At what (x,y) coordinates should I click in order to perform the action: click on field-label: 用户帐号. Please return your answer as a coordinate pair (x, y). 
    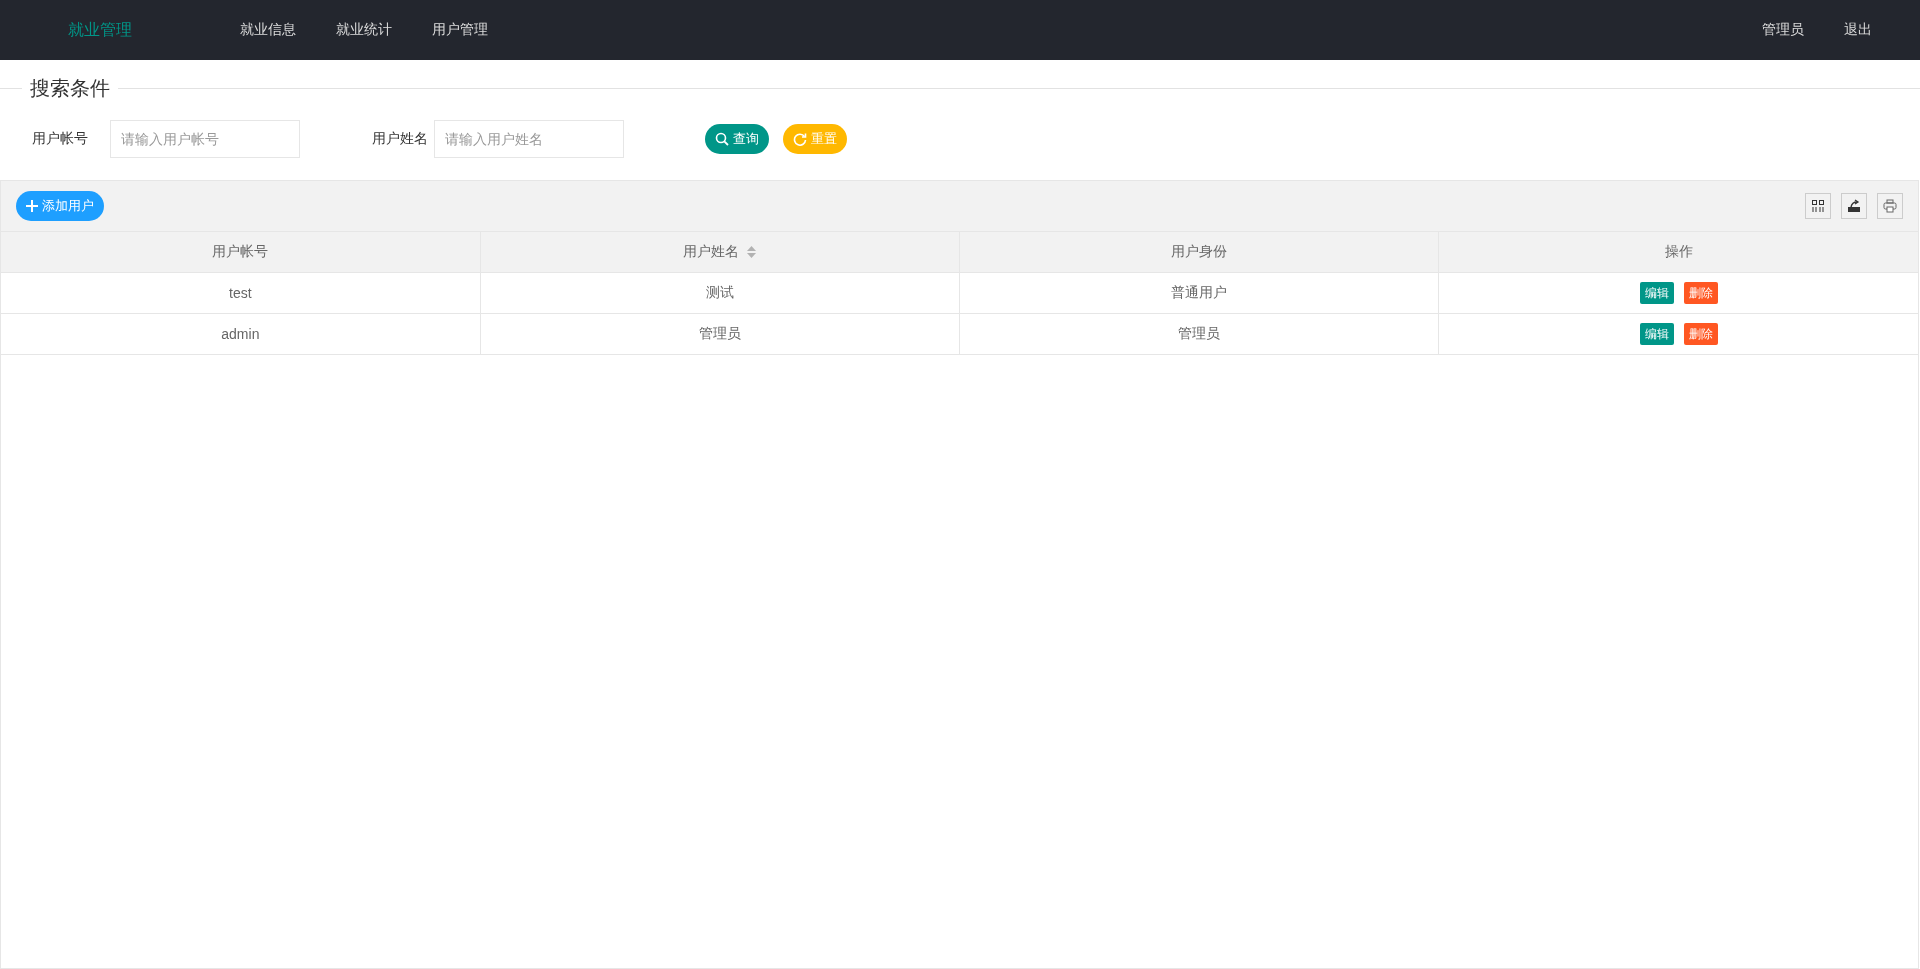
    Looking at the image, I should click on (60, 139).